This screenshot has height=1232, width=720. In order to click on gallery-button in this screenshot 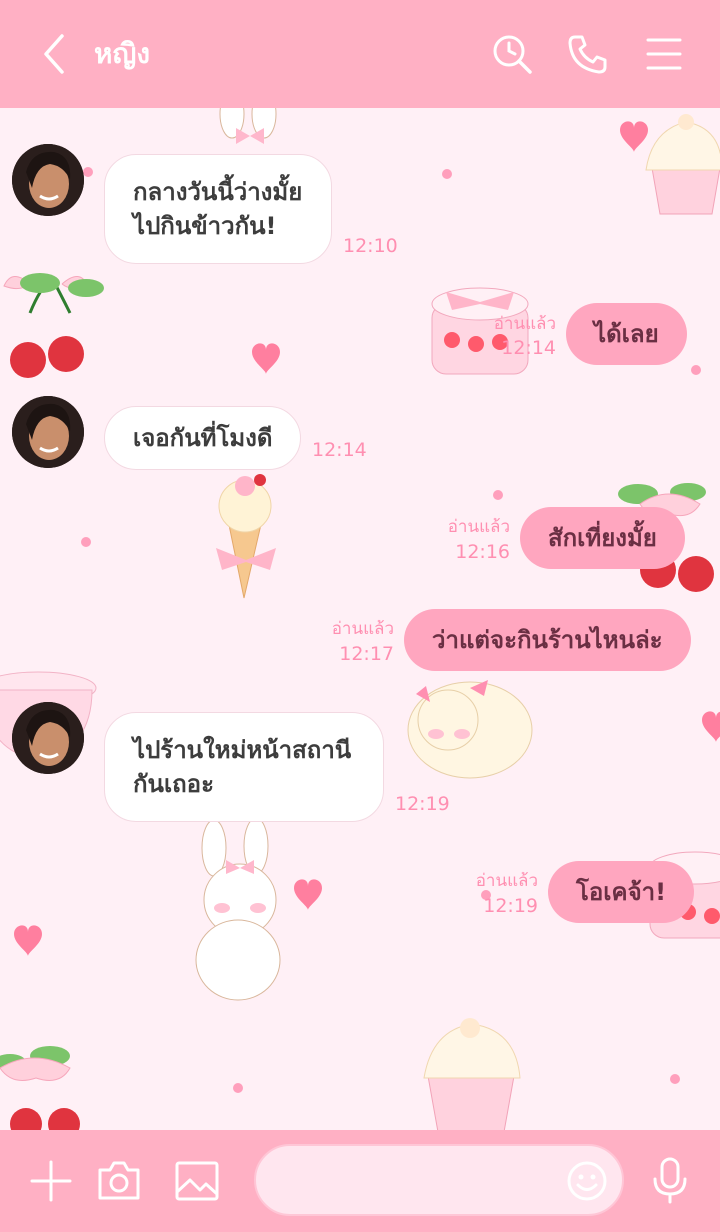, I will do `click(197, 1183)`.